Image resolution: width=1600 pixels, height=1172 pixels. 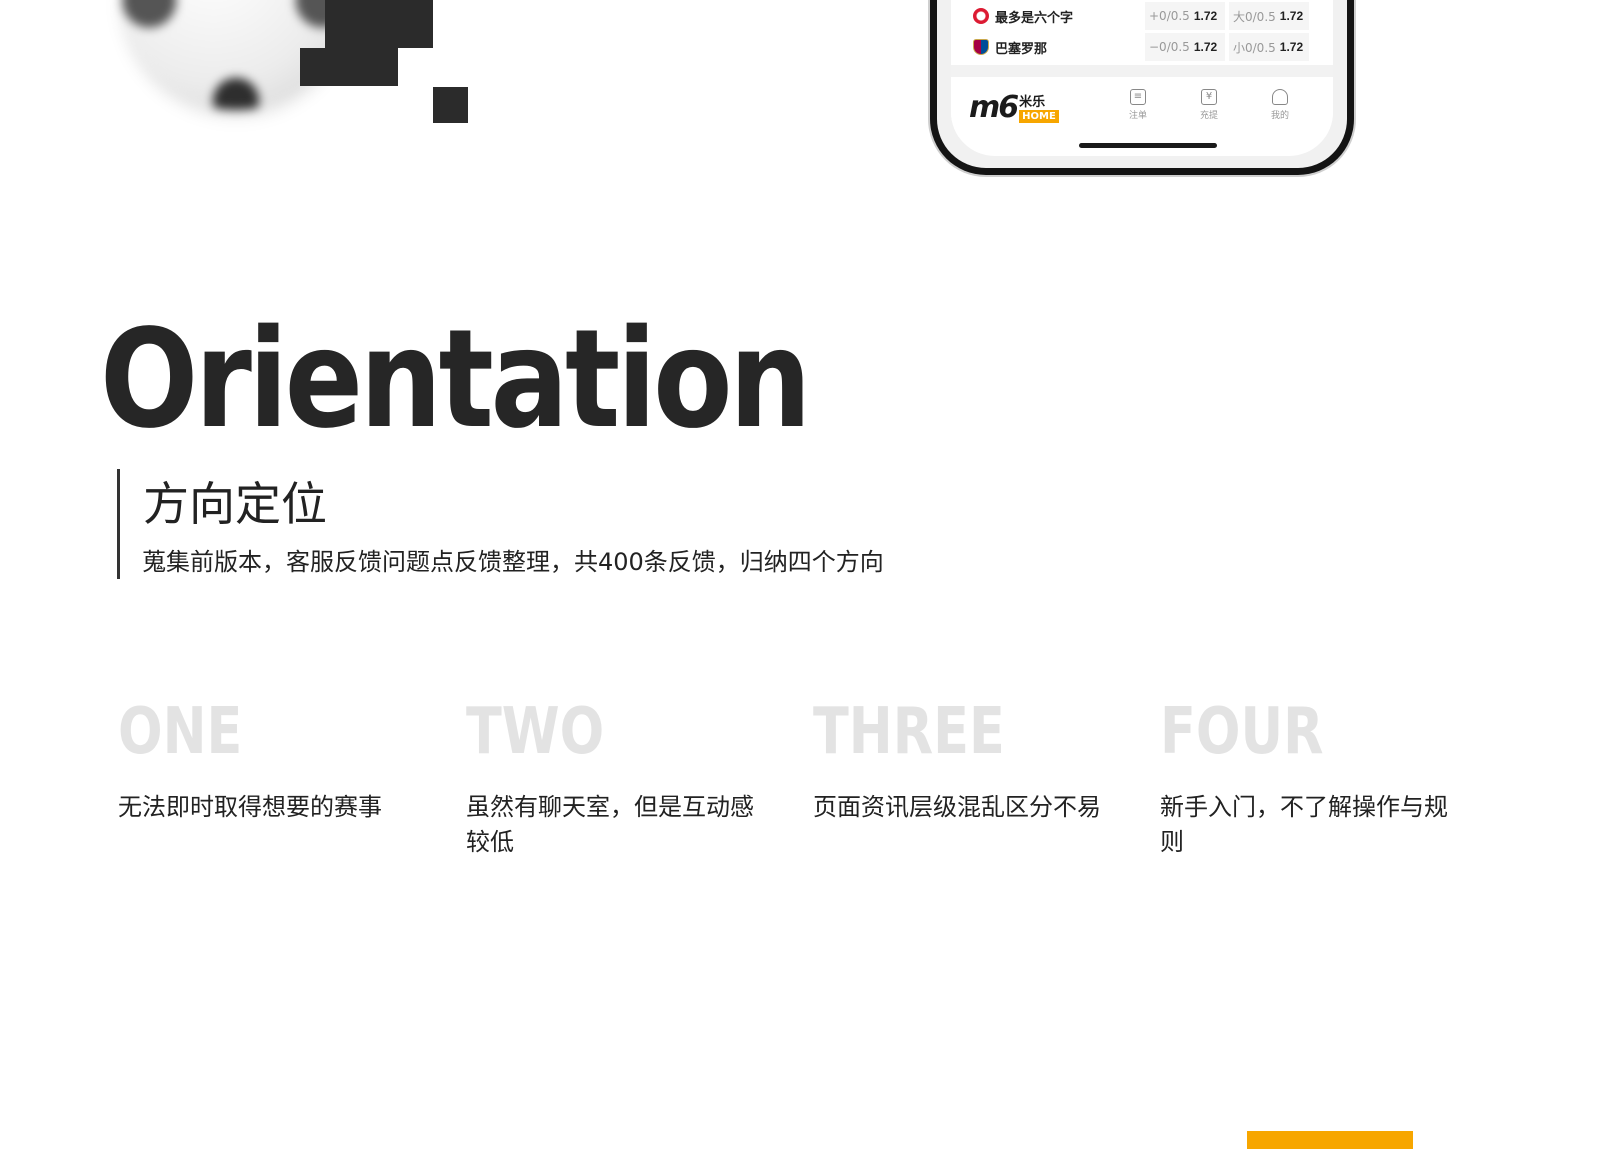 I want to click on handicap-line: −0/0.5, so click(x=1169, y=47).